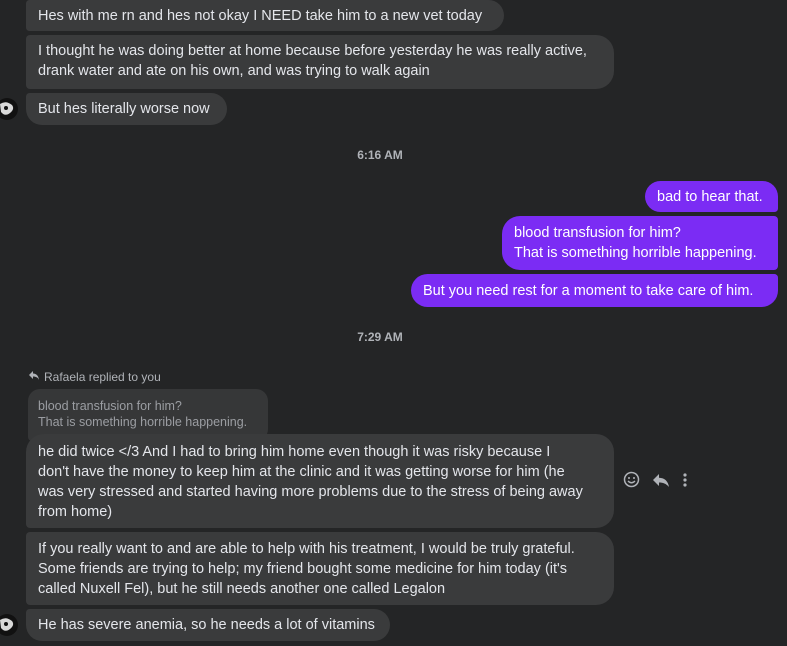 This screenshot has width=787, height=646. Describe the element at coordinates (661, 482) in the screenshot. I see `reply-icon` at that location.